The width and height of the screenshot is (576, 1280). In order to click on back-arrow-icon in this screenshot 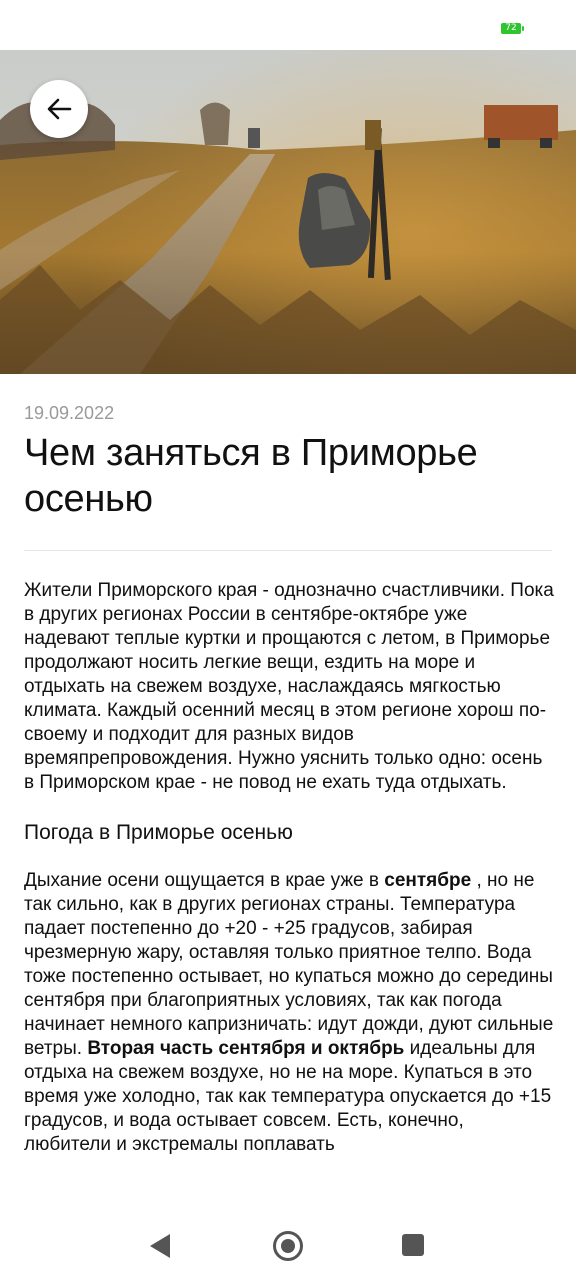, I will do `click(59, 109)`.